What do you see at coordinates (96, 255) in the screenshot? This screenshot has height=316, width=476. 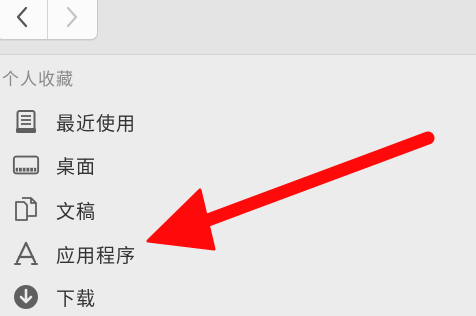 I see `sidebar-item-label: 应用程序` at bounding box center [96, 255].